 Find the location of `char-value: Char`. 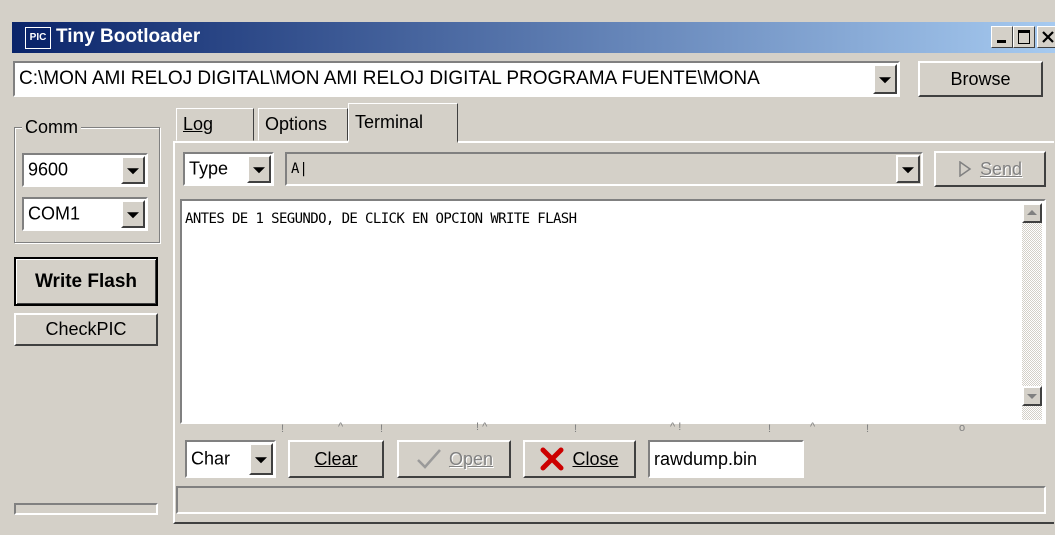

char-value: Char is located at coordinates (211, 458).